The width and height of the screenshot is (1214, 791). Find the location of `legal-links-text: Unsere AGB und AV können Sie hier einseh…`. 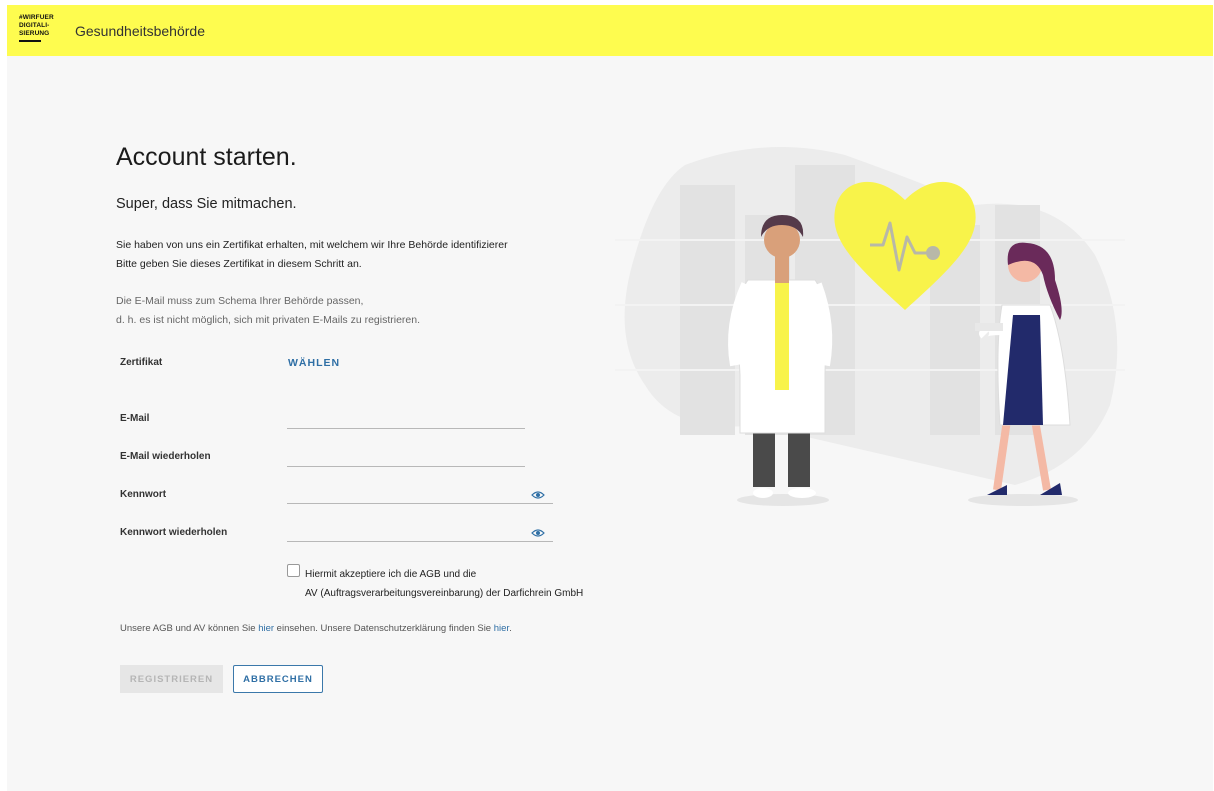

legal-links-text: Unsere AGB und AV können Sie hier einseh… is located at coordinates (316, 628).